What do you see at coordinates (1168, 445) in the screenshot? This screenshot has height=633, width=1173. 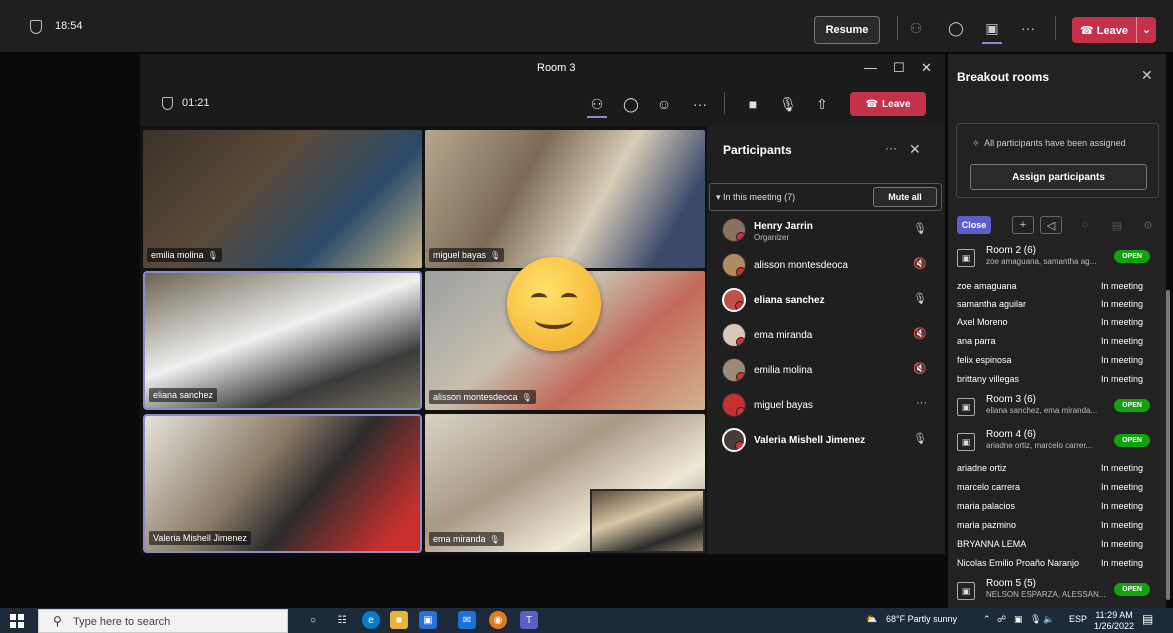 I see `scrollbar` at bounding box center [1168, 445].